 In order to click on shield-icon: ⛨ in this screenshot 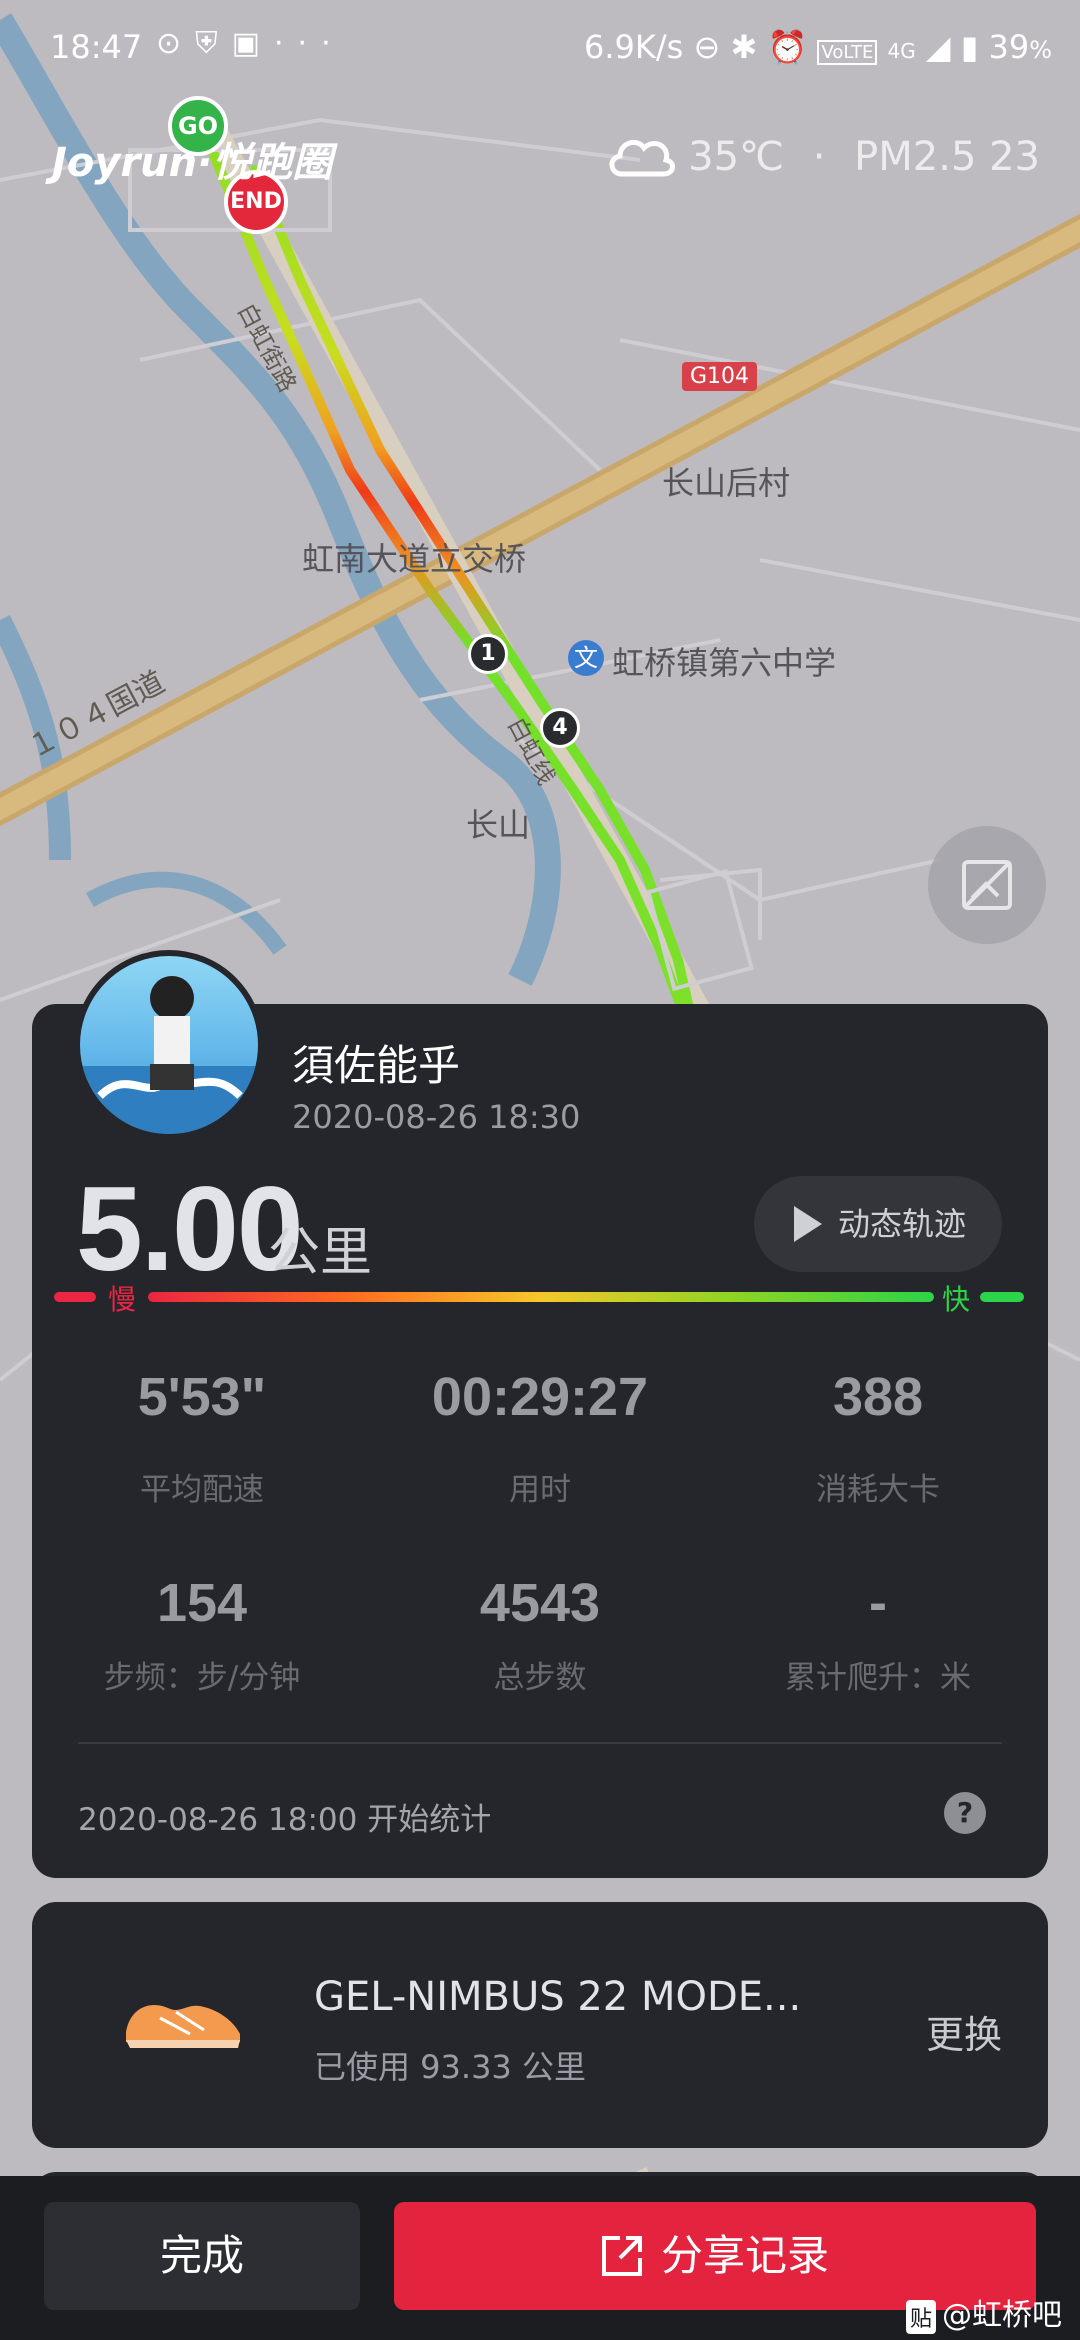, I will do `click(213, 43)`.